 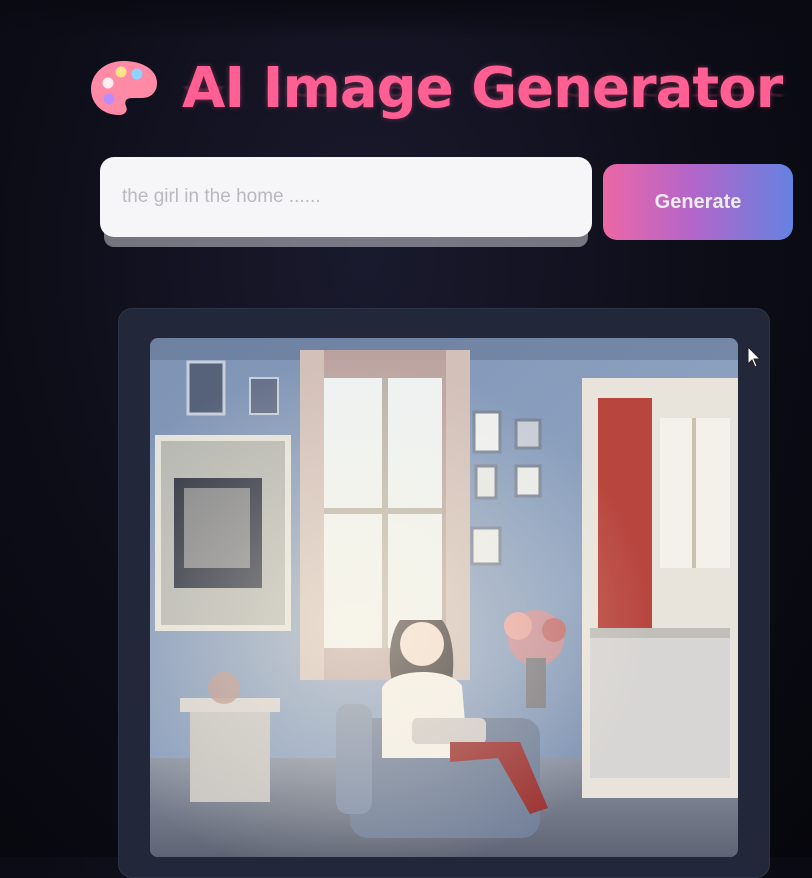 I want to click on generate-button: Generate, so click(x=698, y=202).